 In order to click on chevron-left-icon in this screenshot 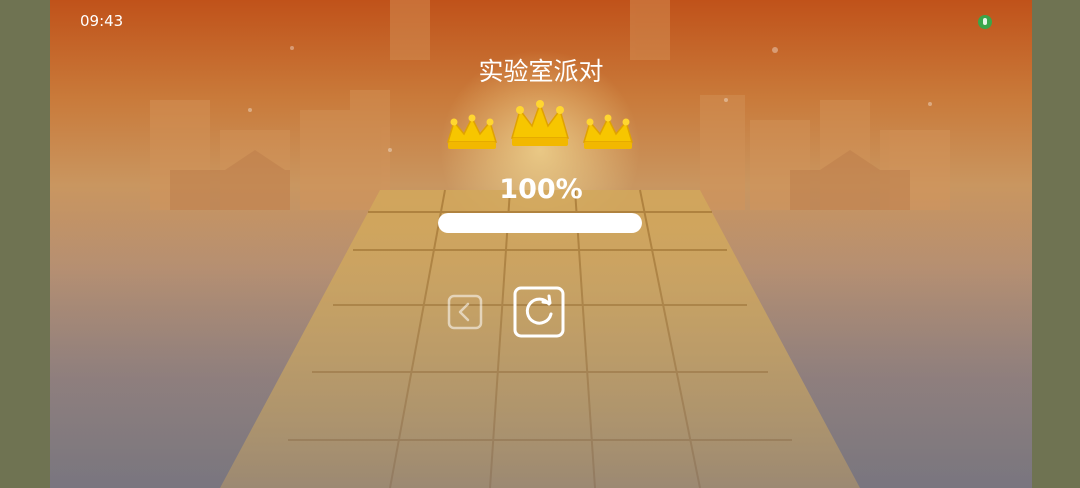, I will do `click(465, 312)`.